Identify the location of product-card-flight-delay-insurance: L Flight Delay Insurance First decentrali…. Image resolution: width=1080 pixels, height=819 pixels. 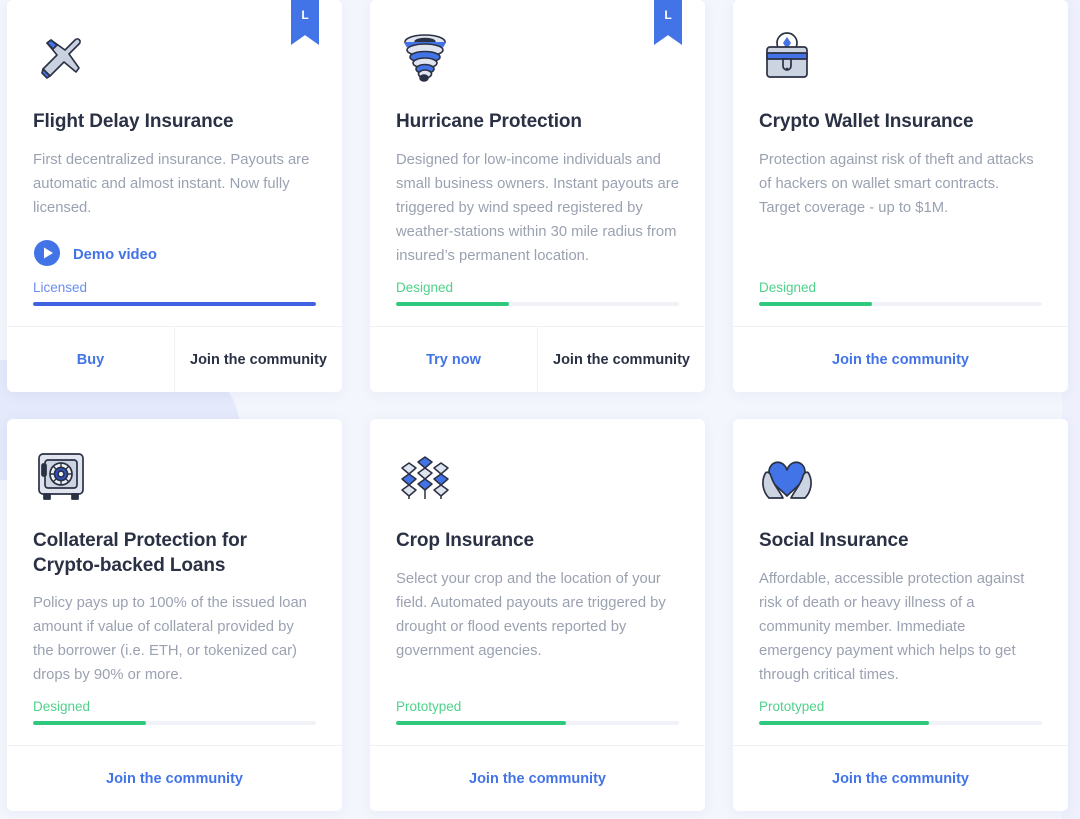
(174, 196).